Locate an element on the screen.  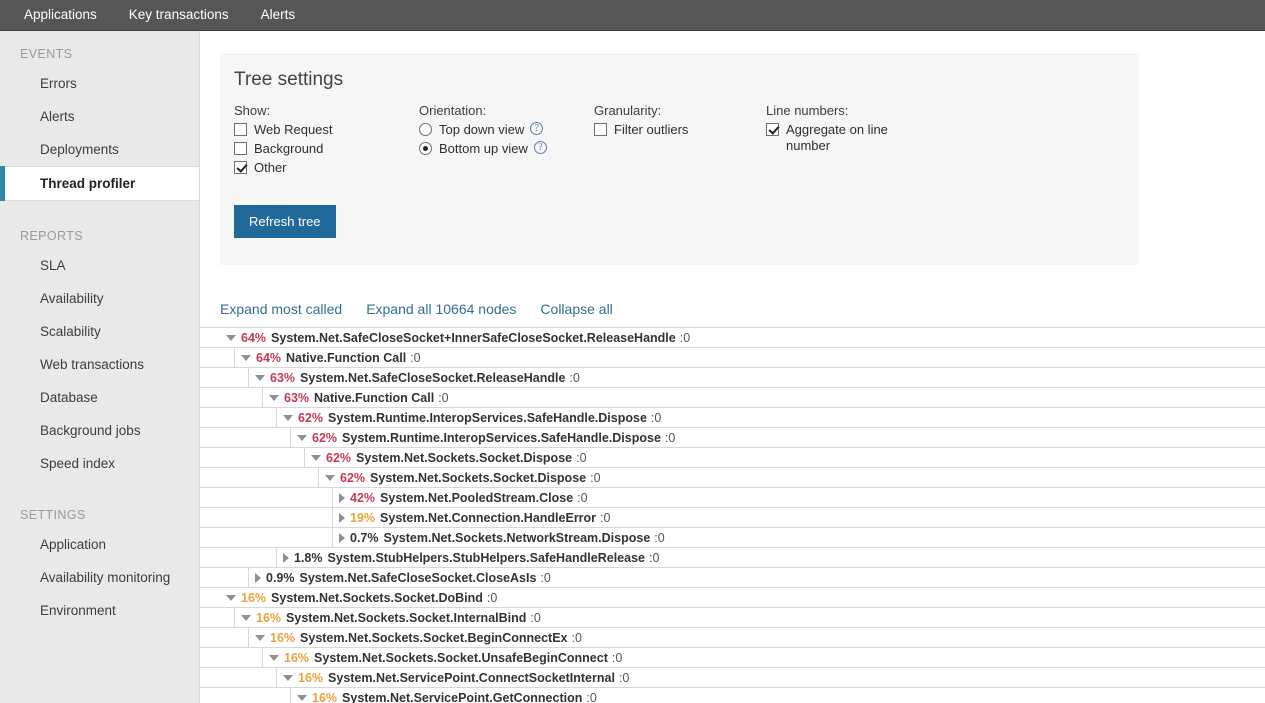
link-collapse-all: Collapse all is located at coordinates (576, 309).